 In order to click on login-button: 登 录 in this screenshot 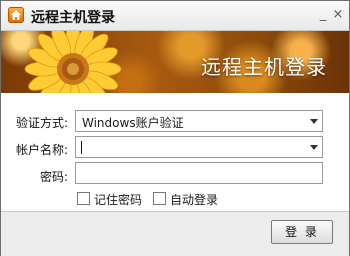, I will do `click(302, 232)`.